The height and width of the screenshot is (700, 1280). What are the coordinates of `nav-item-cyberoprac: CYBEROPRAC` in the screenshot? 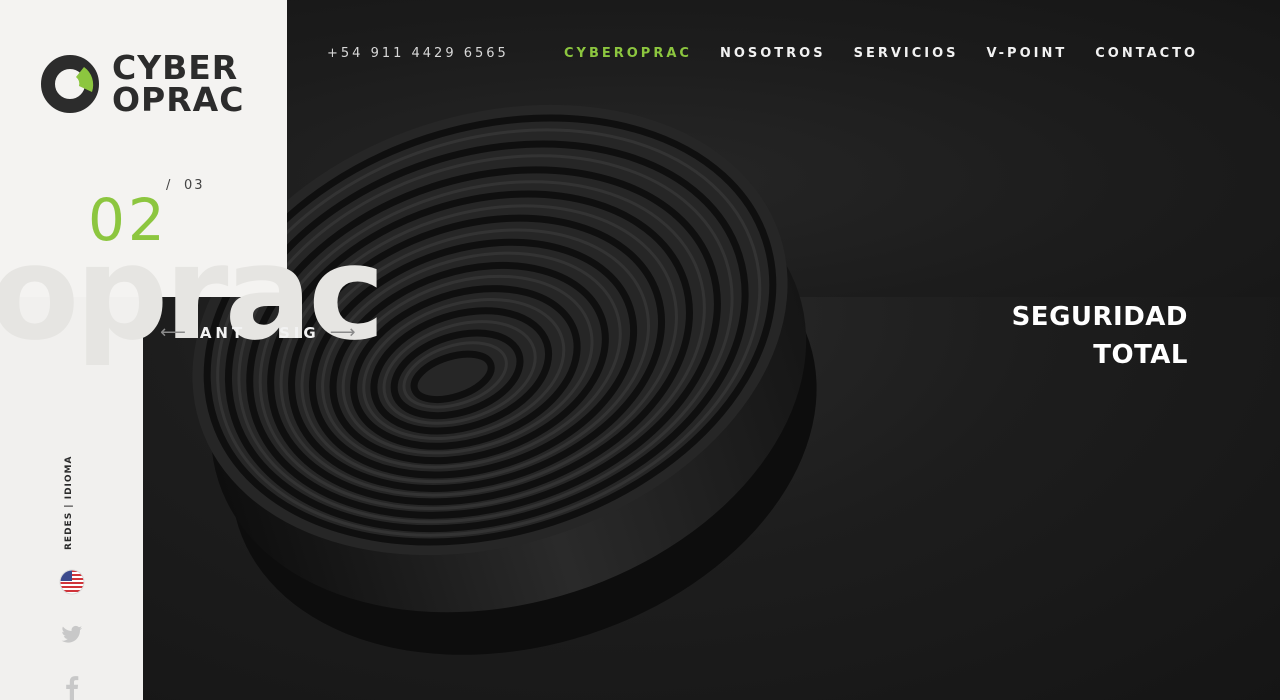 It's located at (628, 53).